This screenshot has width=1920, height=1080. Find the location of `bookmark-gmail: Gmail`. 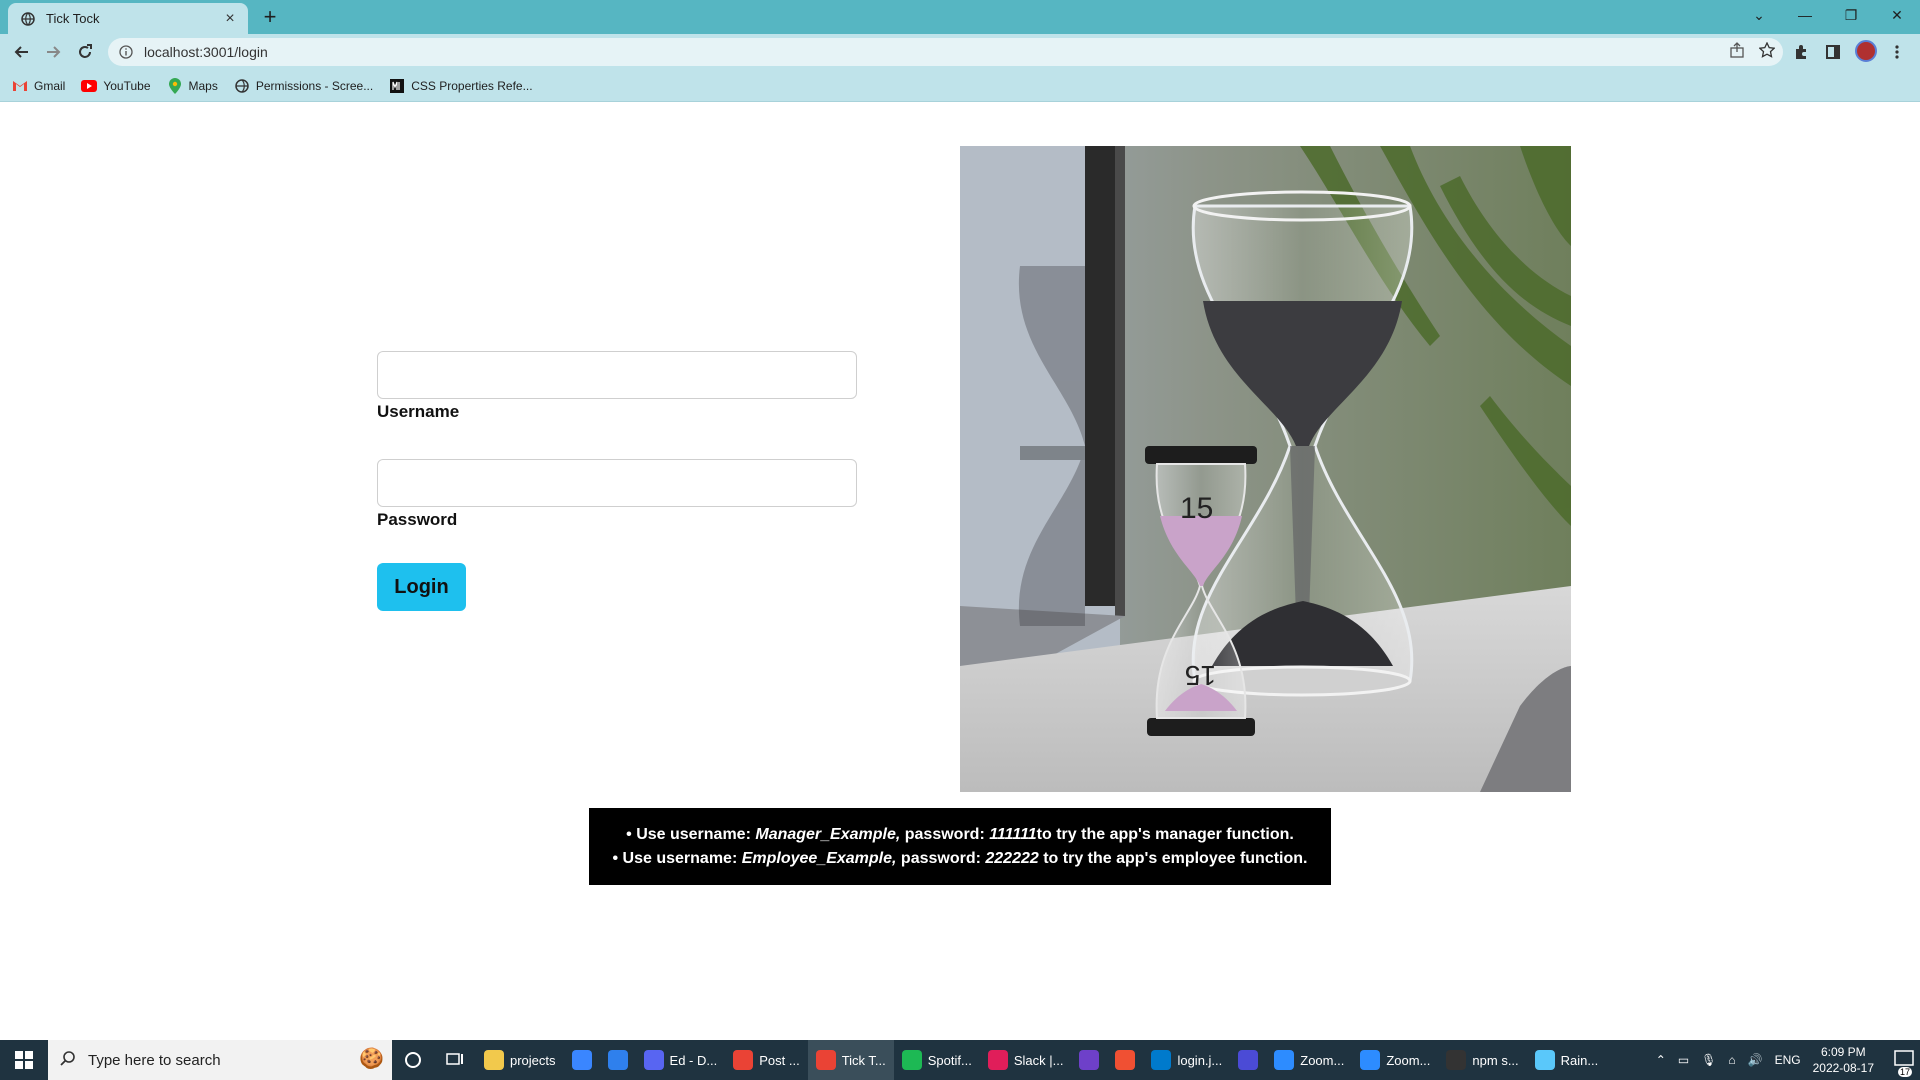

bookmark-gmail: Gmail is located at coordinates (38, 86).